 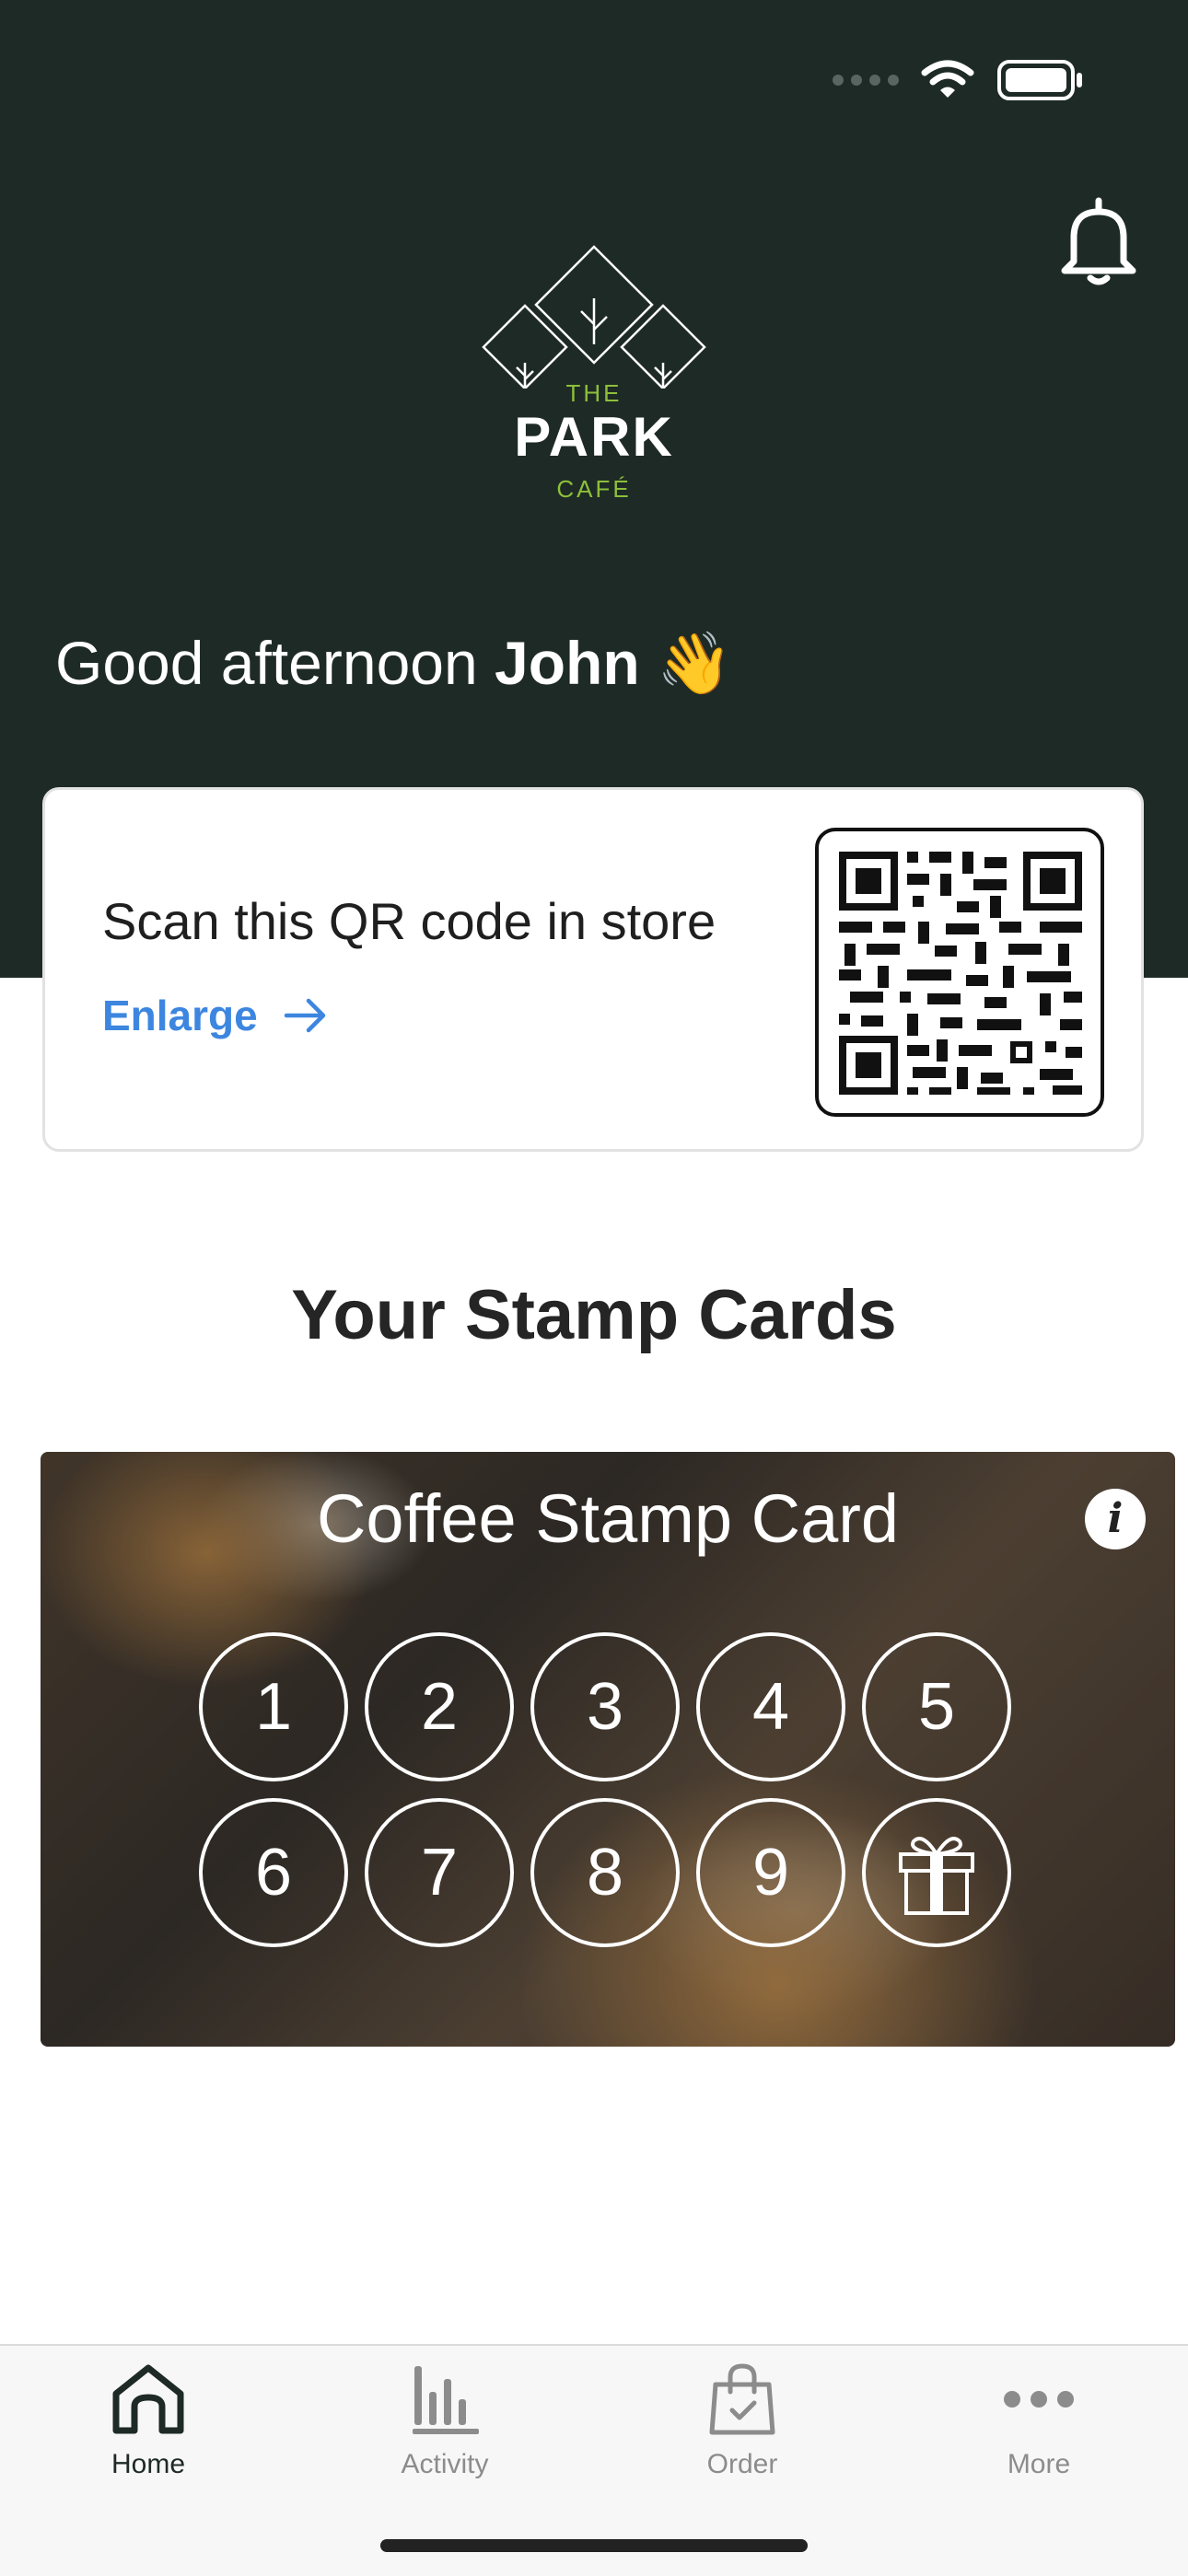 What do you see at coordinates (594, 2545) in the screenshot?
I see `home-indicator` at bounding box center [594, 2545].